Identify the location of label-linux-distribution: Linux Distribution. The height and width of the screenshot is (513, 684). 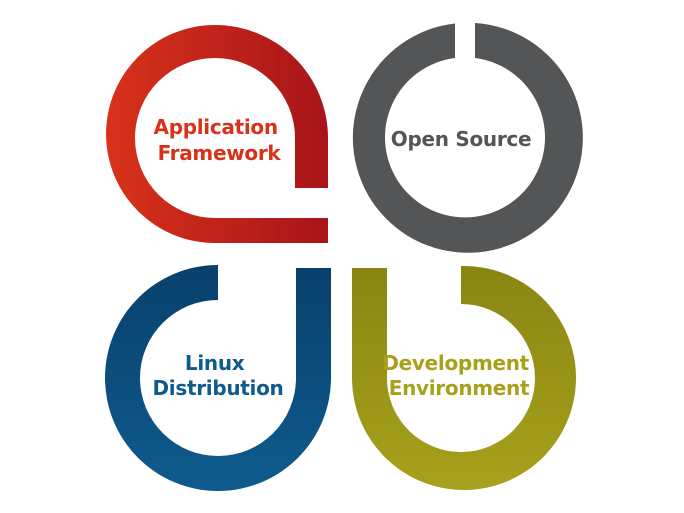
(218, 375).